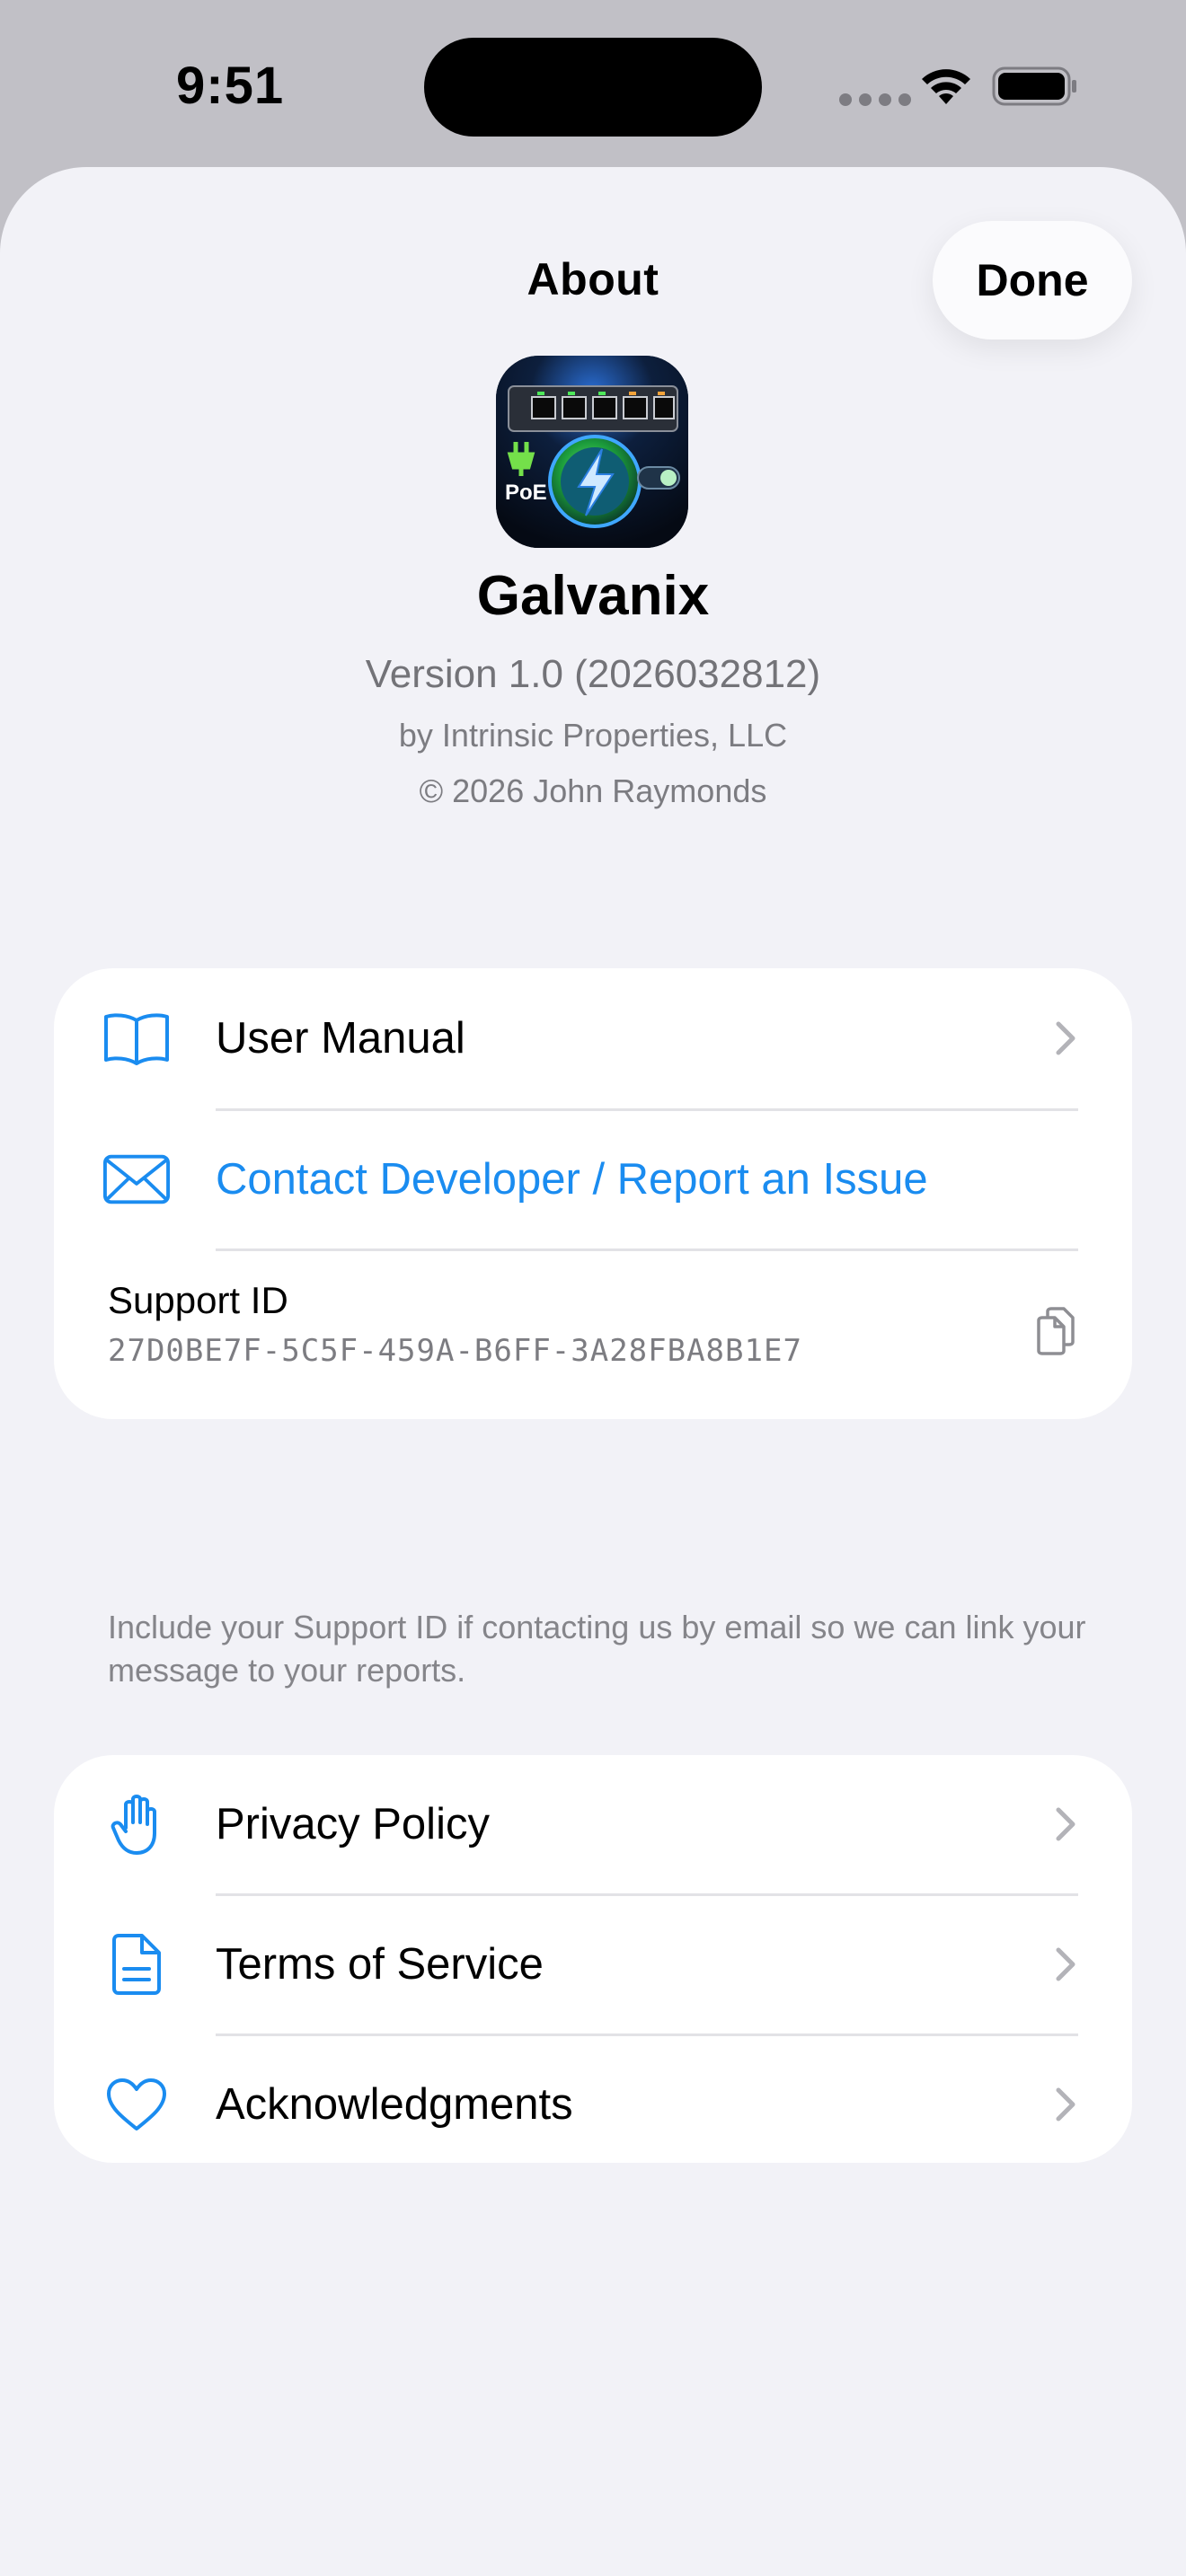 The image size is (1186, 2576). What do you see at coordinates (353, 1824) in the screenshot?
I see `privacy-policy-label: Privacy Policy` at bounding box center [353, 1824].